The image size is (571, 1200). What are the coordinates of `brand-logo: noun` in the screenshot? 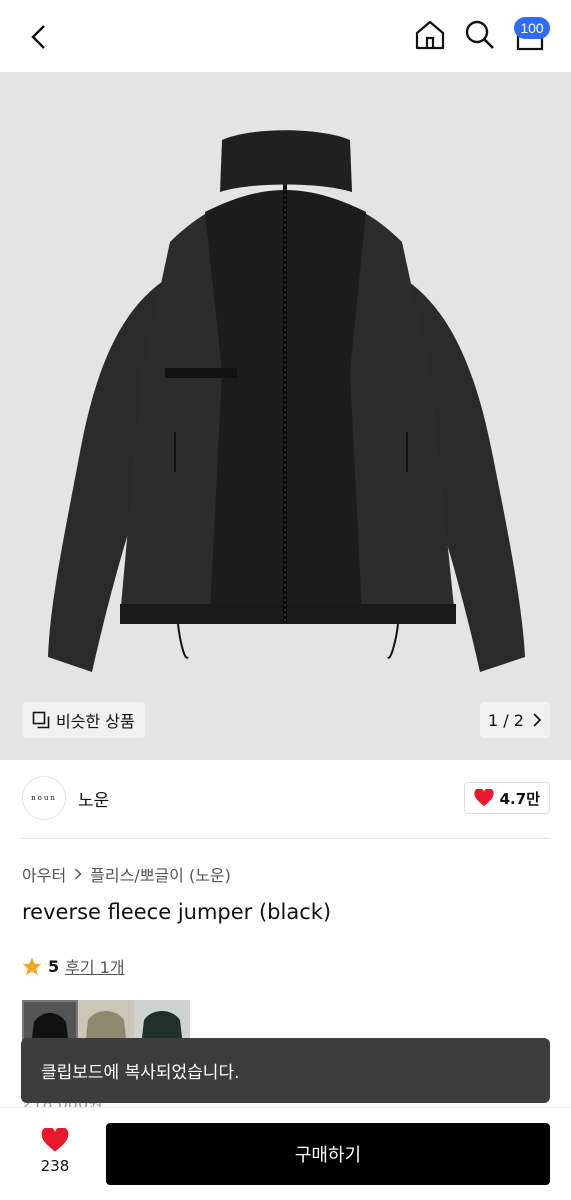 It's located at (44, 798).